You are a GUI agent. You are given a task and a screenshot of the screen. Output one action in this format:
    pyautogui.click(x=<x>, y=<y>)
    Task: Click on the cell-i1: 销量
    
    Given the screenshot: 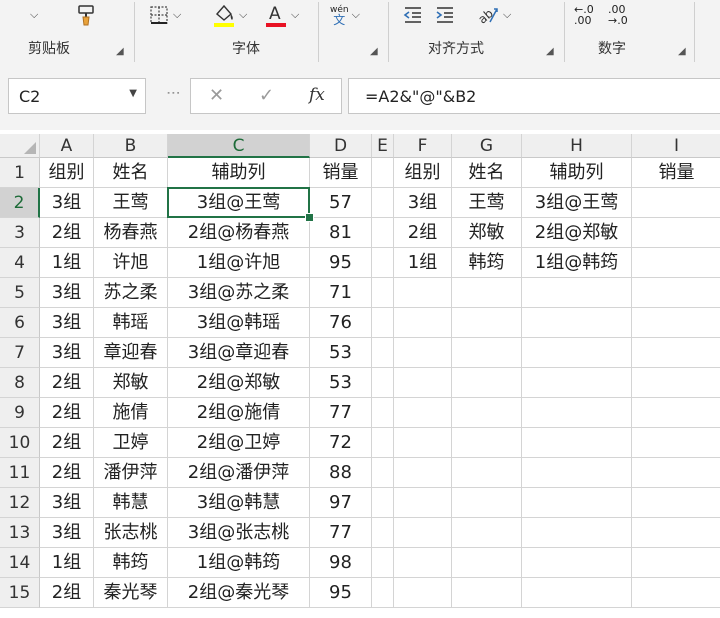 What is the action you would take?
    pyautogui.click(x=676, y=173)
    